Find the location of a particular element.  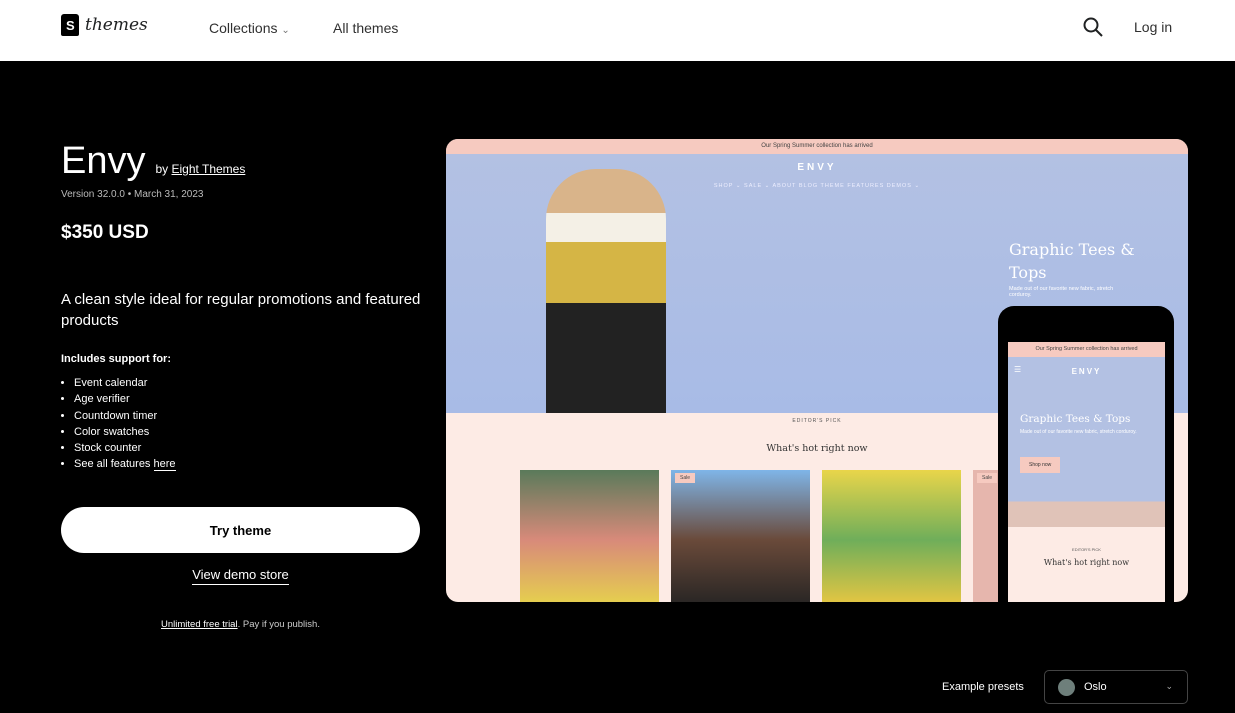

free-trial-link: Unlimited free trial is located at coordinates (199, 624).